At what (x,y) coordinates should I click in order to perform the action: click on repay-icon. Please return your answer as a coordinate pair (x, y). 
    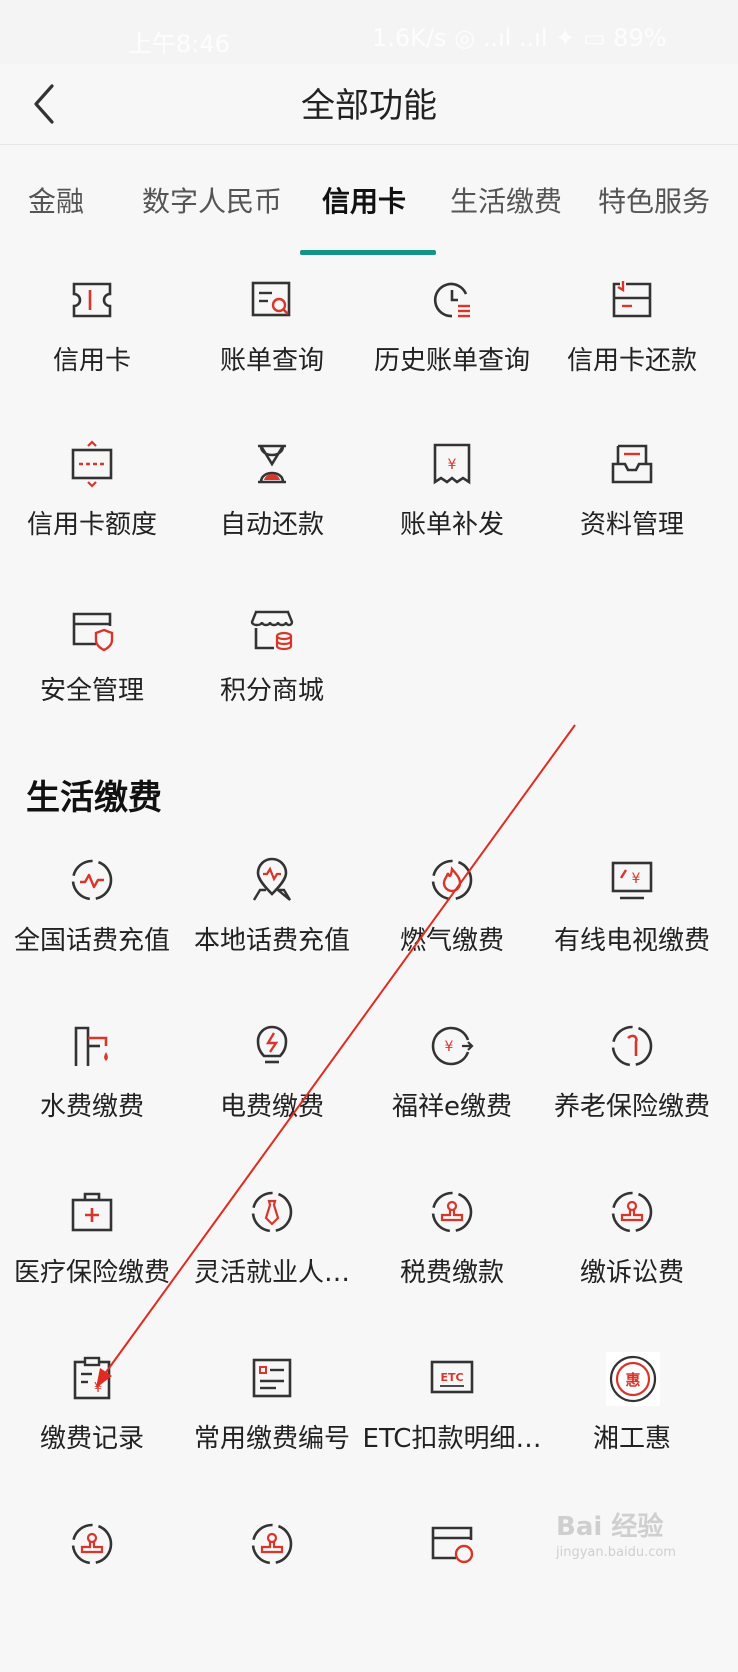
    Looking at the image, I should click on (632, 300).